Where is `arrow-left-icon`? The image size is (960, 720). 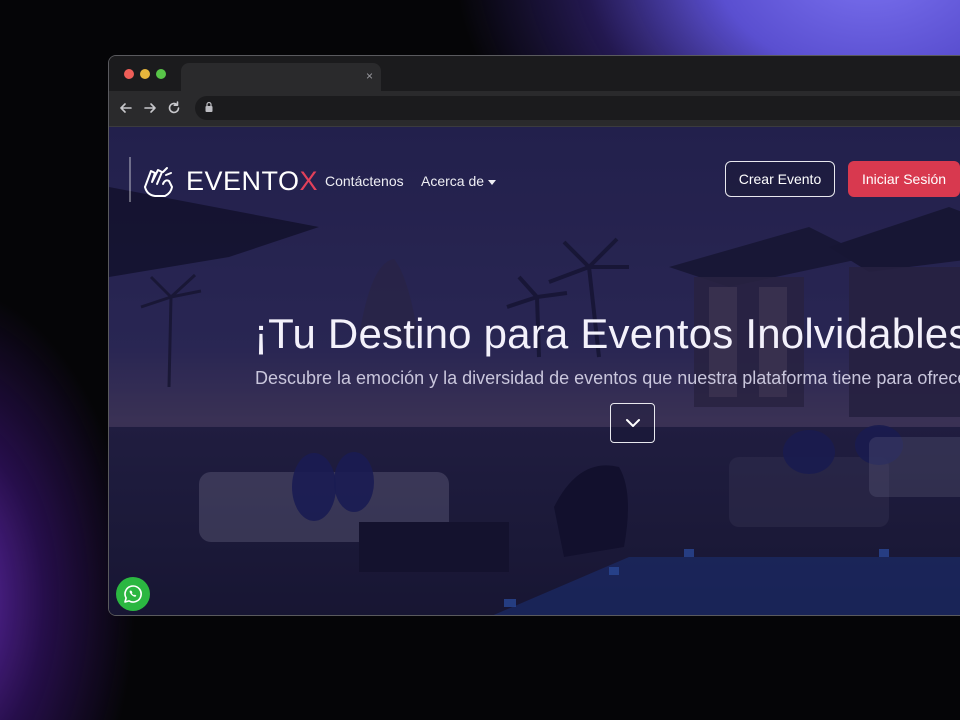 arrow-left-icon is located at coordinates (126, 108).